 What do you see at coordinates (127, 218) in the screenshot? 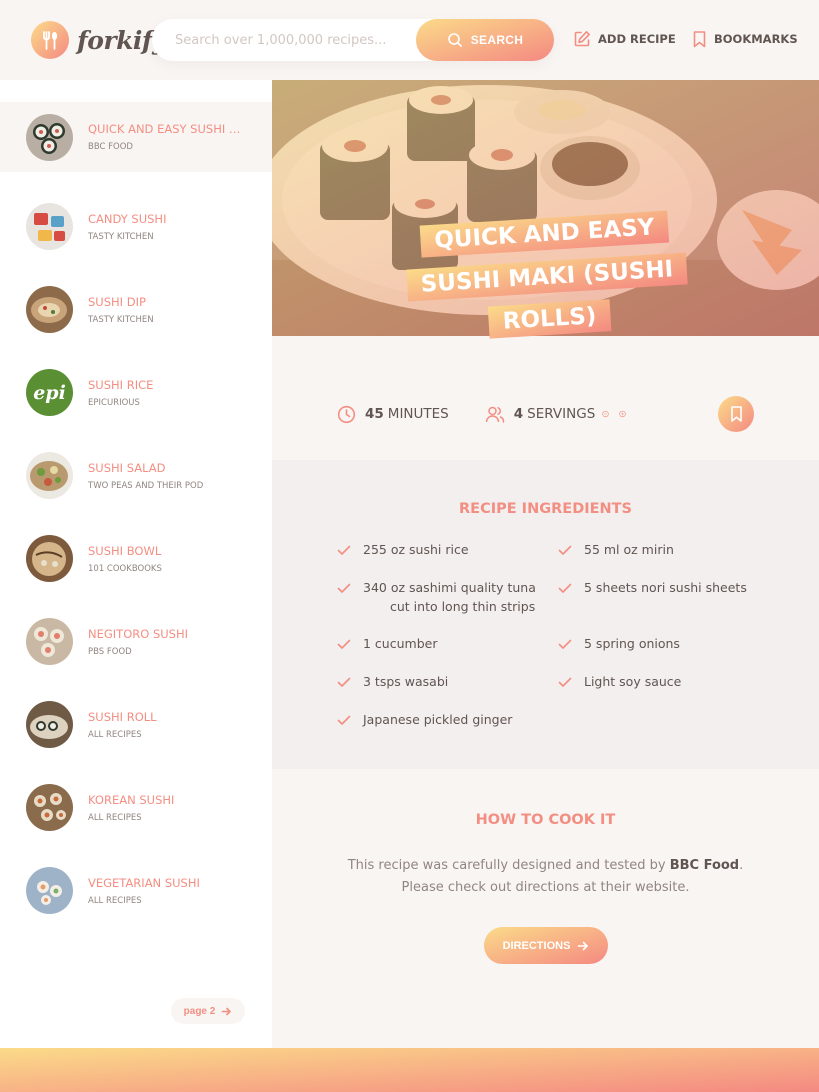
I see `result-title: CANDY SUSHI` at bounding box center [127, 218].